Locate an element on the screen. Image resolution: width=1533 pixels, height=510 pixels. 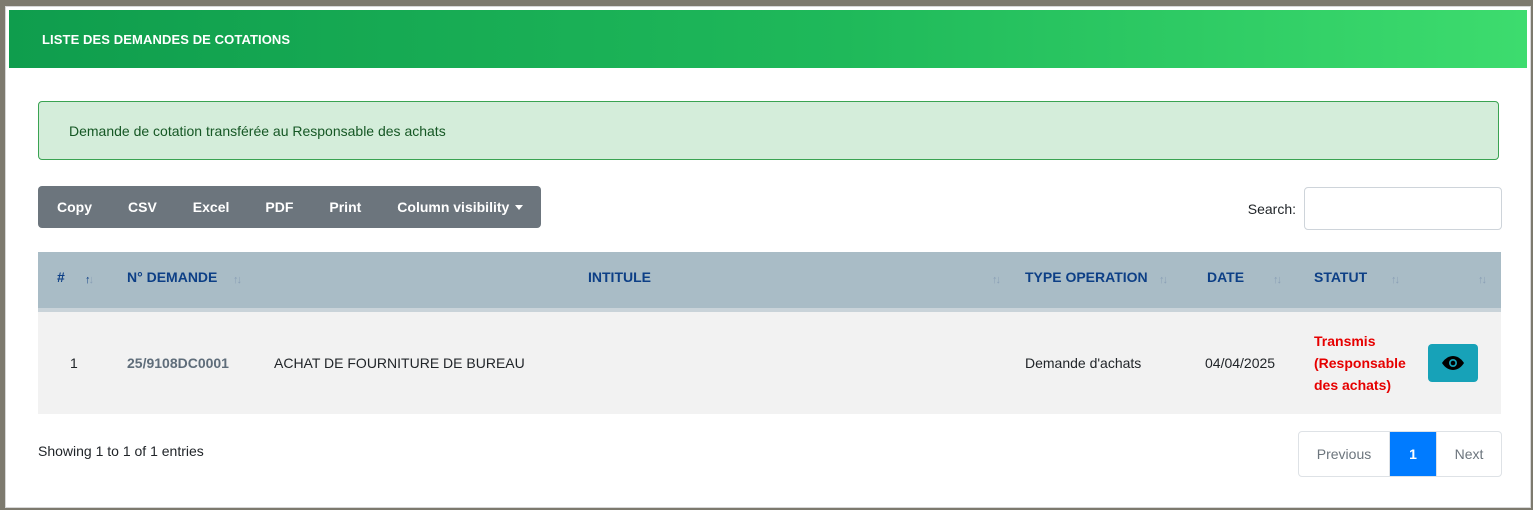
row-intitule: ACHAT DE FOURNITURE DE BUREAU is located at coordinates (399, 363).